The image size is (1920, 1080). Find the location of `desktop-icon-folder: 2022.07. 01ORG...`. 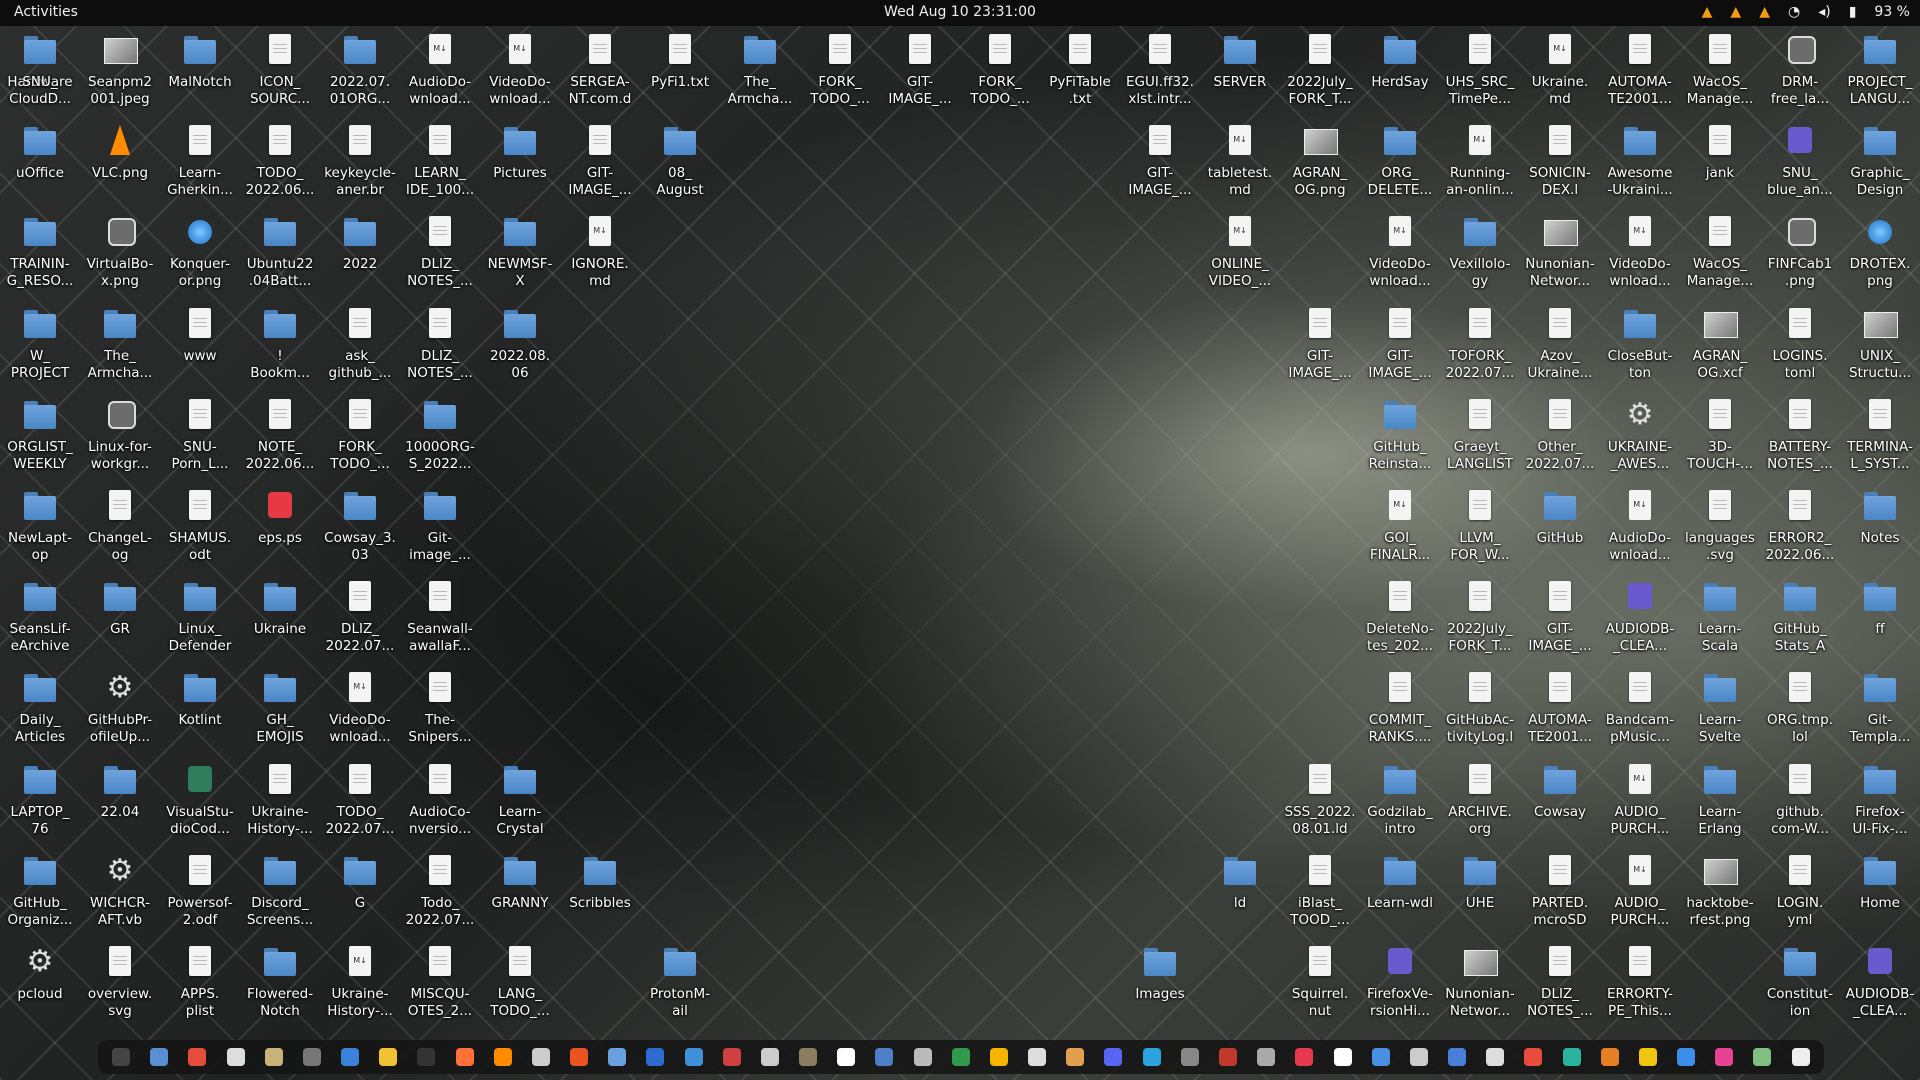

desktop-icon-folder: 2022.07. 01ORG... is located at coordinates (360, 71).